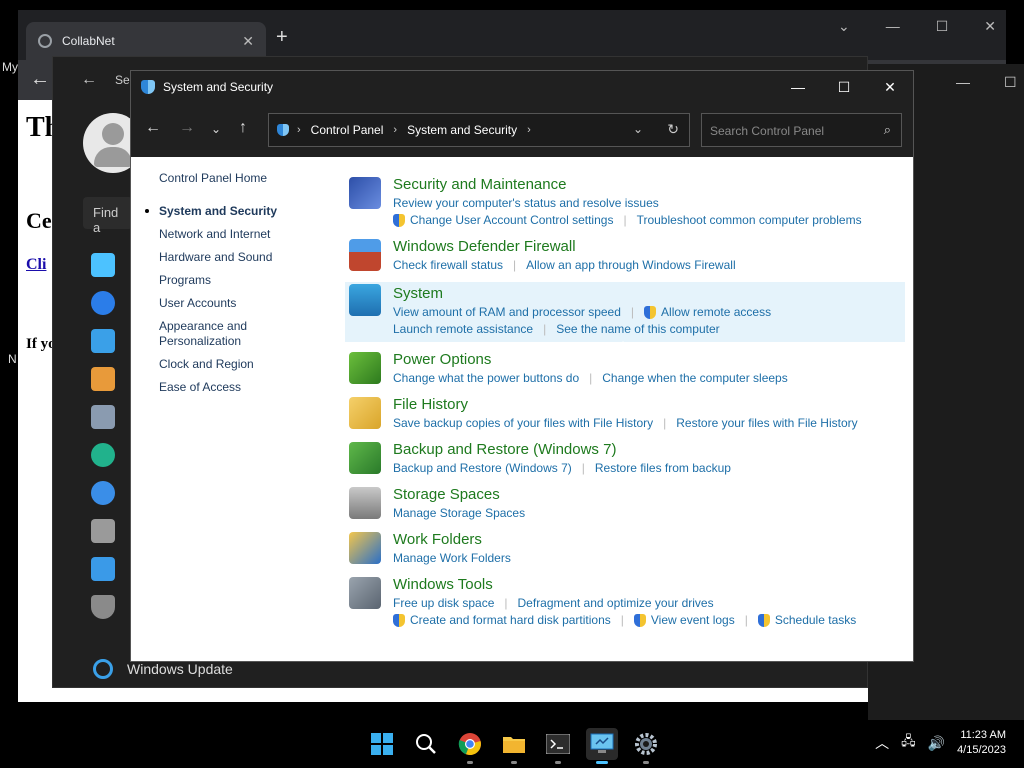  I want to click on search-icon: ⌕, so click(887, 130).